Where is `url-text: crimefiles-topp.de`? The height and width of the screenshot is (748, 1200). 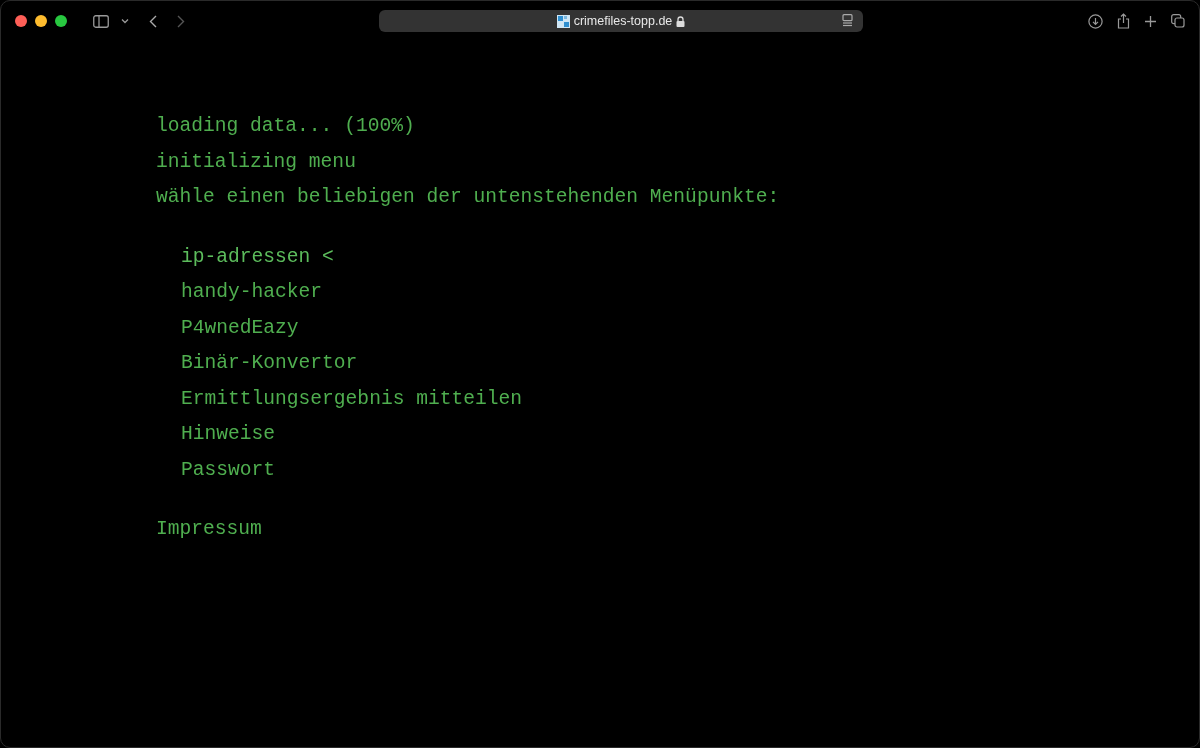
url-text: crimefiles-topp.de is located at coordinates (623, 21).